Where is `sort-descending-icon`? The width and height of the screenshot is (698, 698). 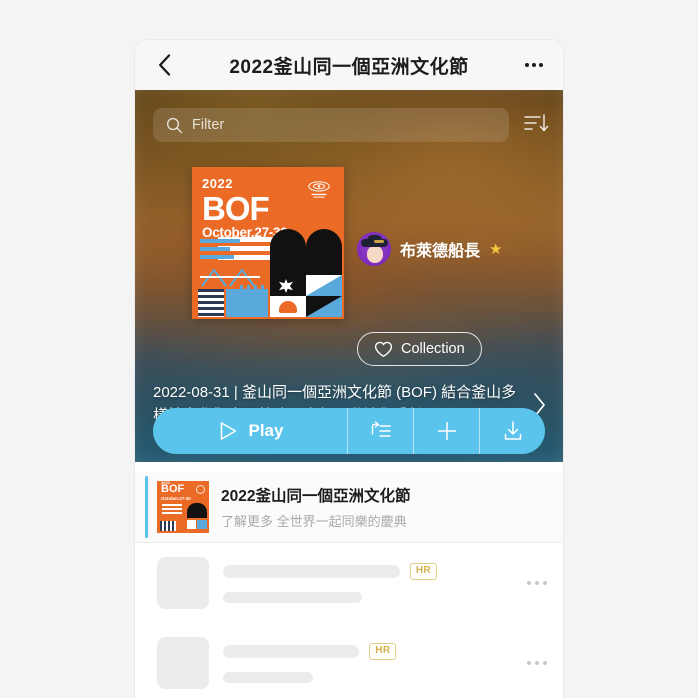
sort-descending-icon is located at coordinates (536, 122).